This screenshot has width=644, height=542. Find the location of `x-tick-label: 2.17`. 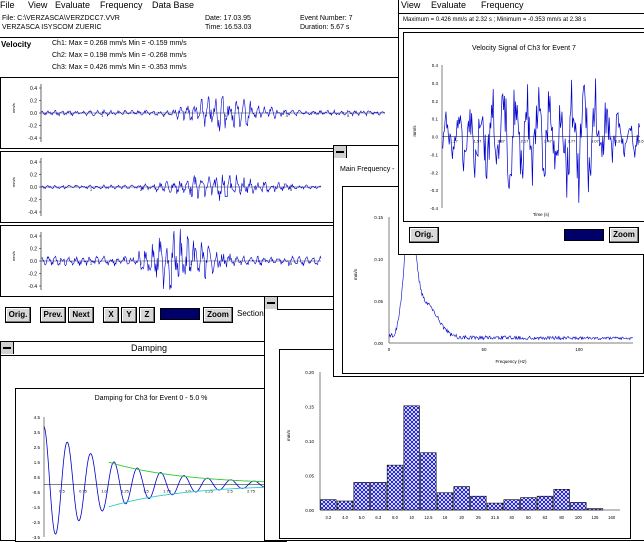

x-tick-label: 2.17 is located at coordinates (525, 141).